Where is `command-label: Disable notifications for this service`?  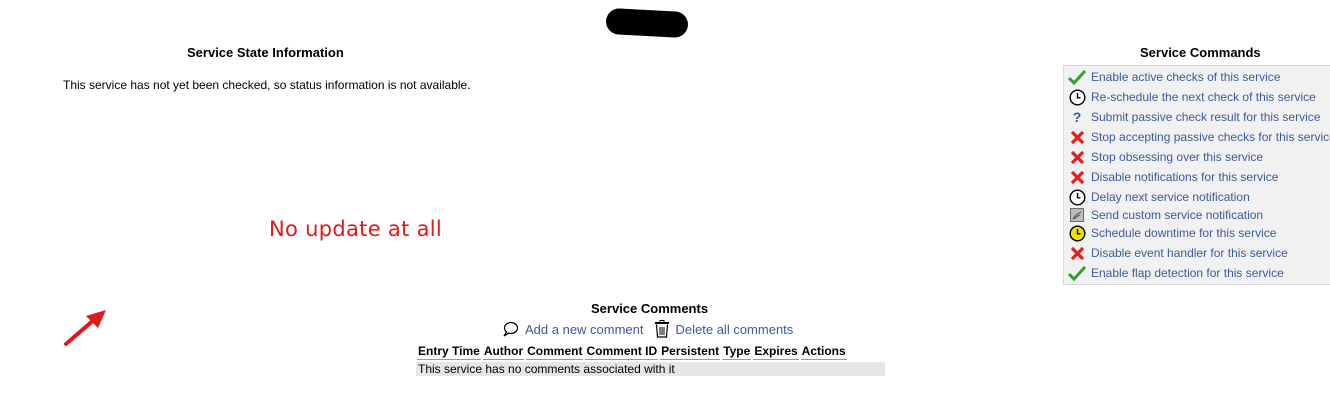
command-label: Disable notifications for this service is located at coordinates (1185, 177).